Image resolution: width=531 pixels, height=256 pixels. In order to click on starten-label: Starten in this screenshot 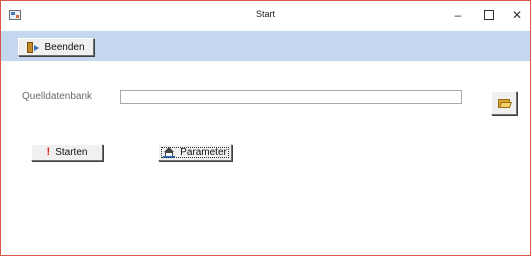, I will do `click(71, 152)`.